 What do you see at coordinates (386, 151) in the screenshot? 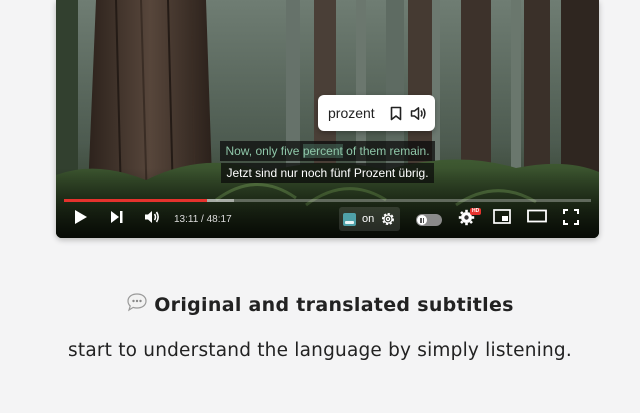
I see `subtitle-original-after: of them remain.` at bounding box center [386, 151].